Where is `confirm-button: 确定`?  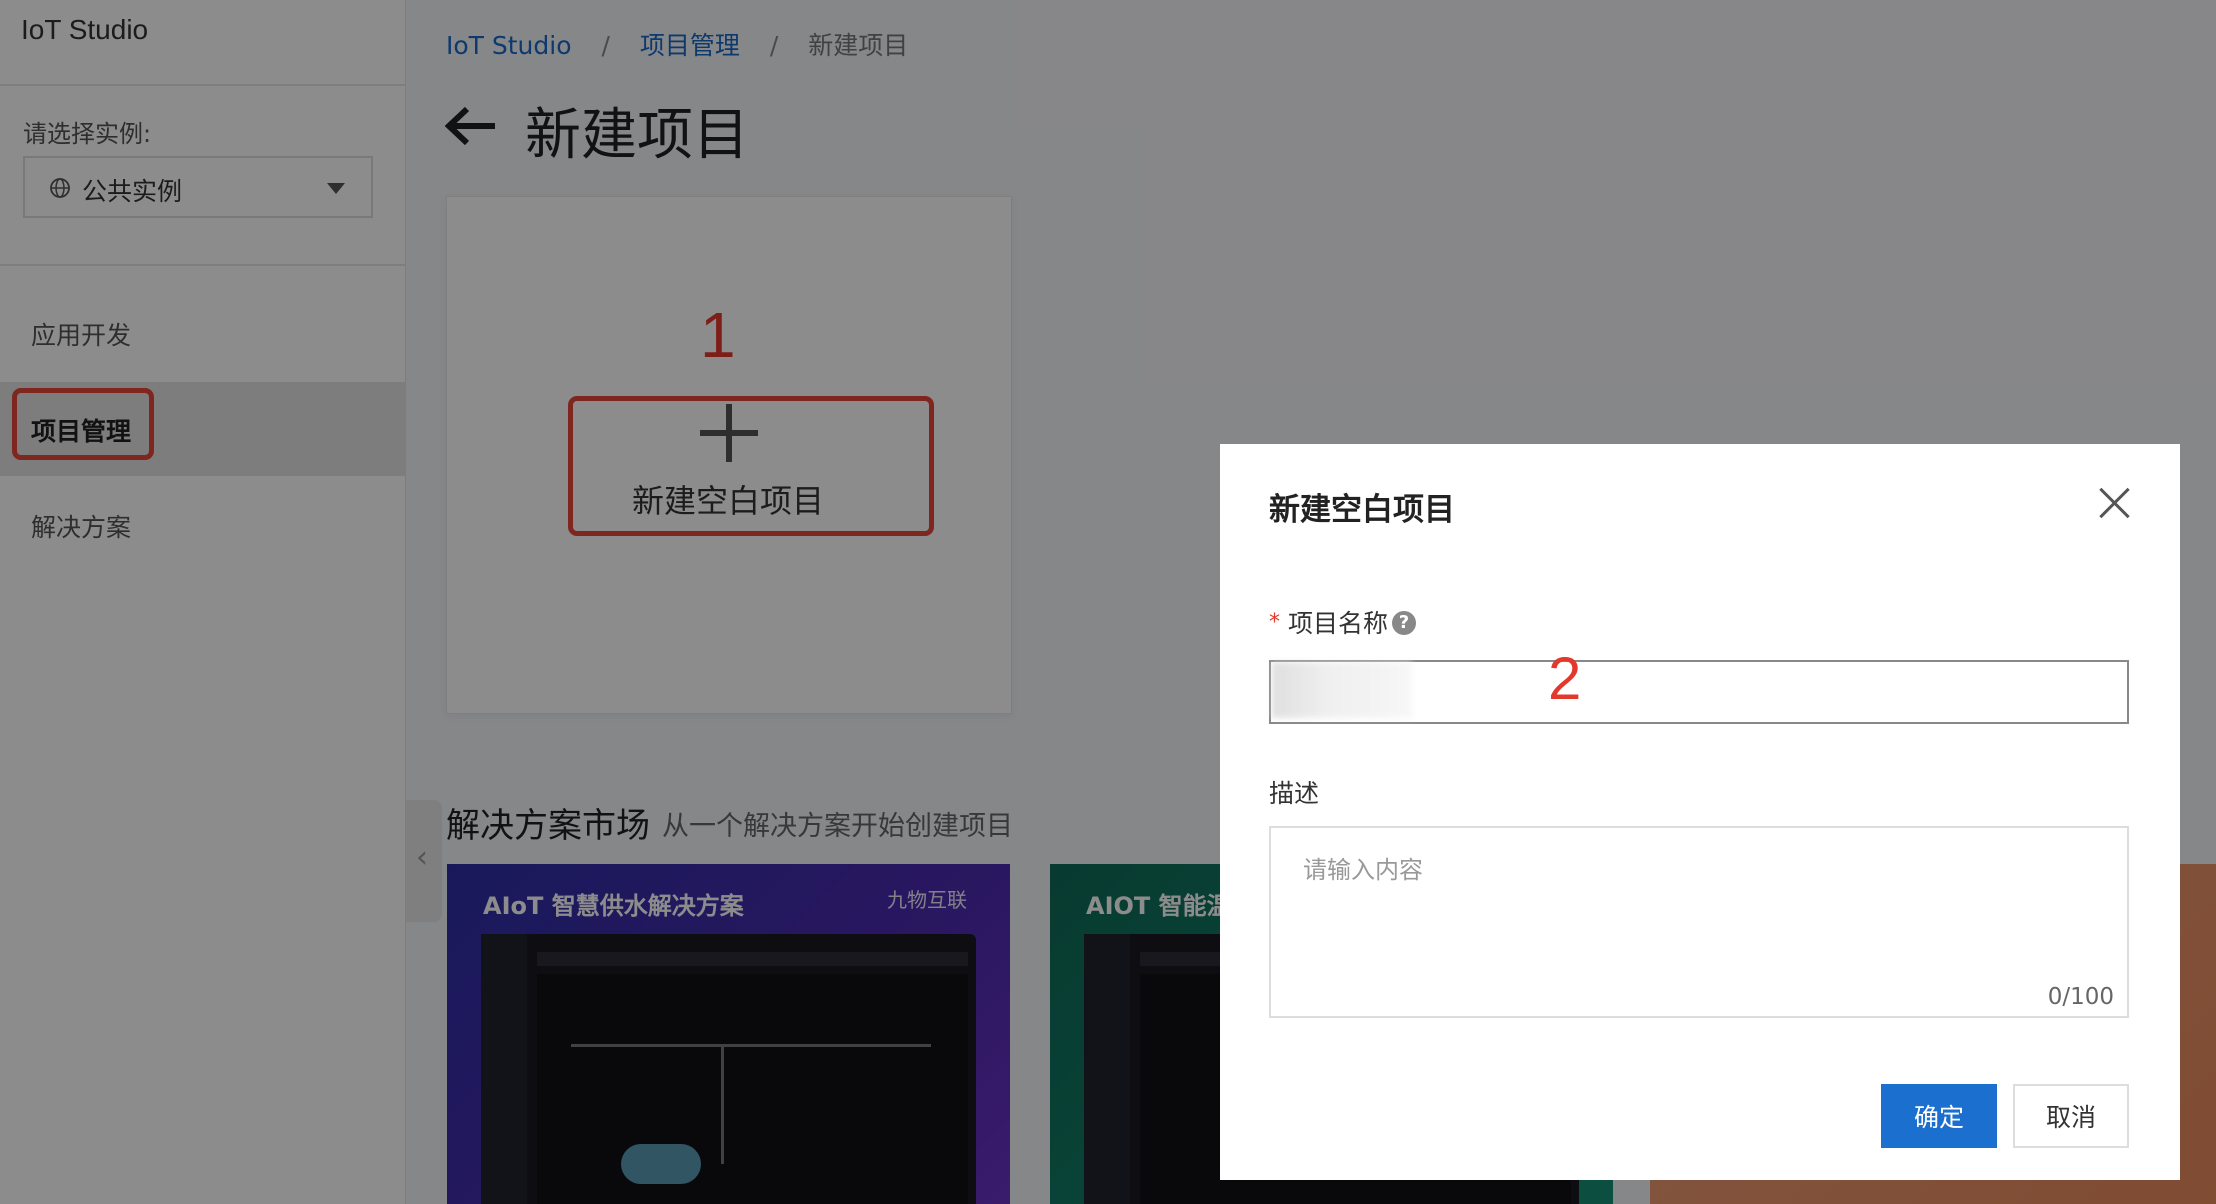 confirm-button: 确定 is located at coordinates (1939, 1116).